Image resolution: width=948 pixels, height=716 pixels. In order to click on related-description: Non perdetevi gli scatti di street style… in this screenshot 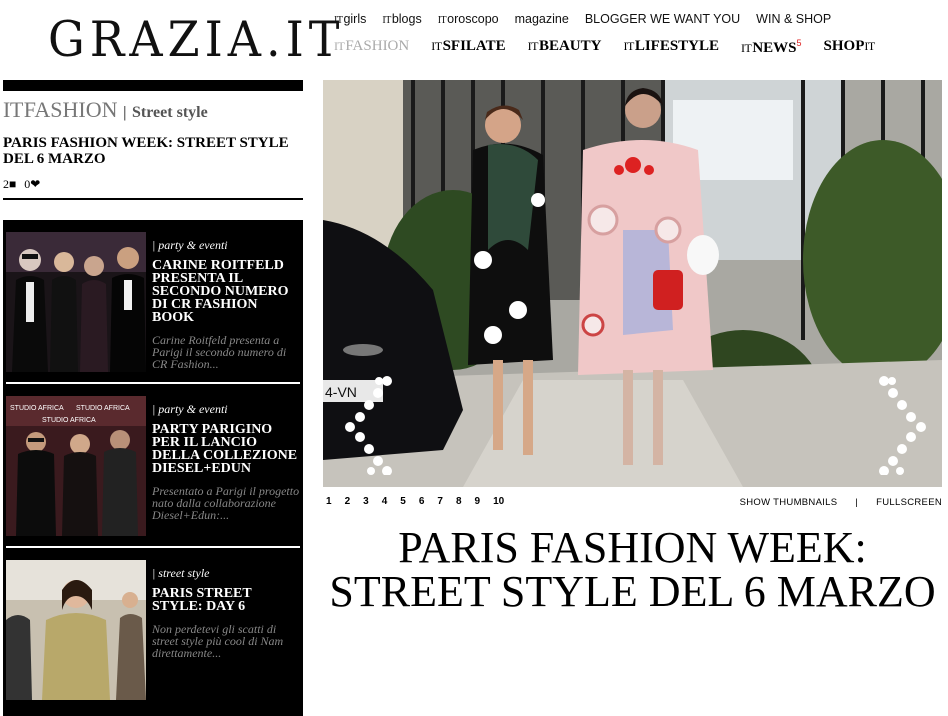, I will do `click(218, 641)`.